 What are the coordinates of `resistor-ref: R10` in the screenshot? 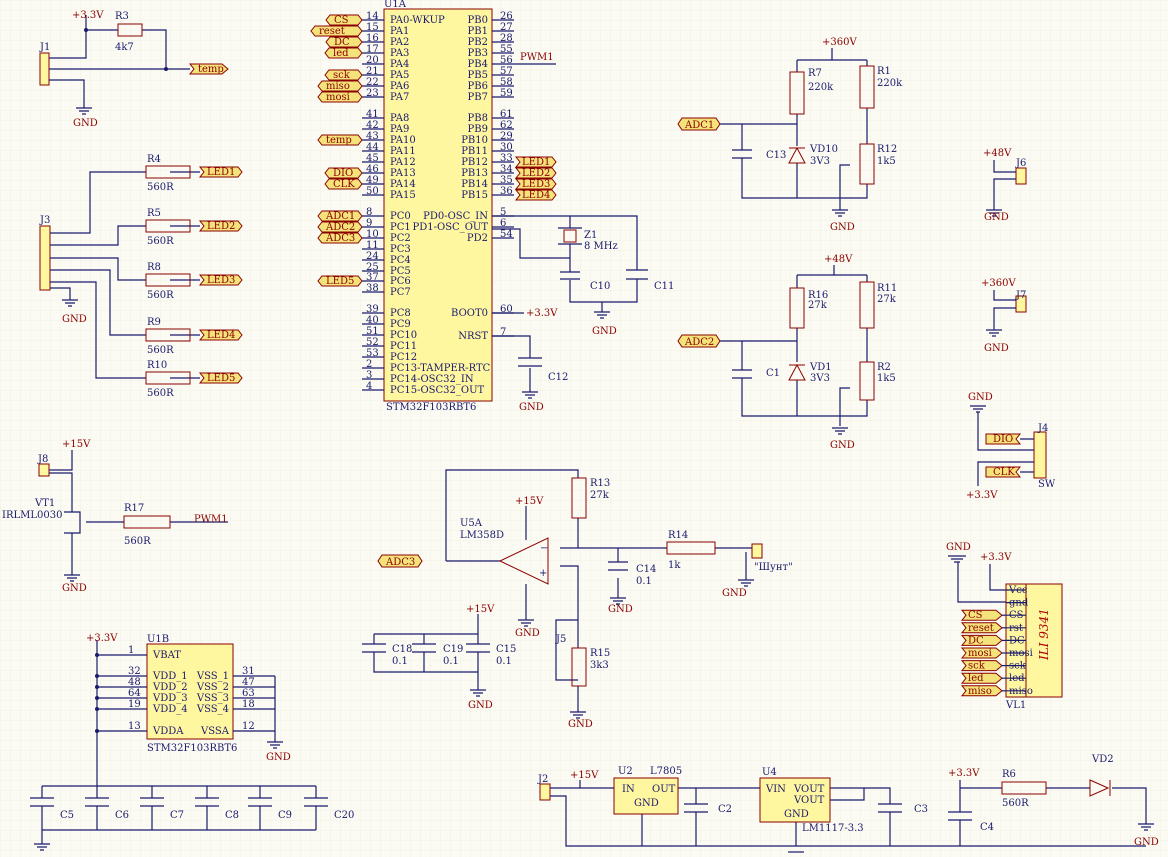 It's located at (157, 365).